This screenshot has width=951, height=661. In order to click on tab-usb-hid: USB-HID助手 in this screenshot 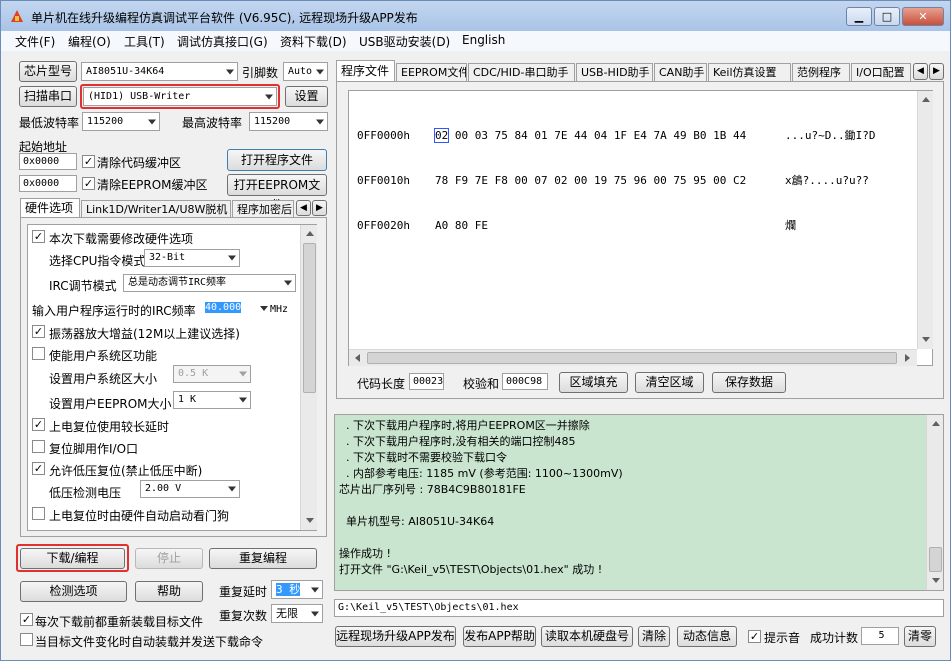, I will do `click(614, 72)`.